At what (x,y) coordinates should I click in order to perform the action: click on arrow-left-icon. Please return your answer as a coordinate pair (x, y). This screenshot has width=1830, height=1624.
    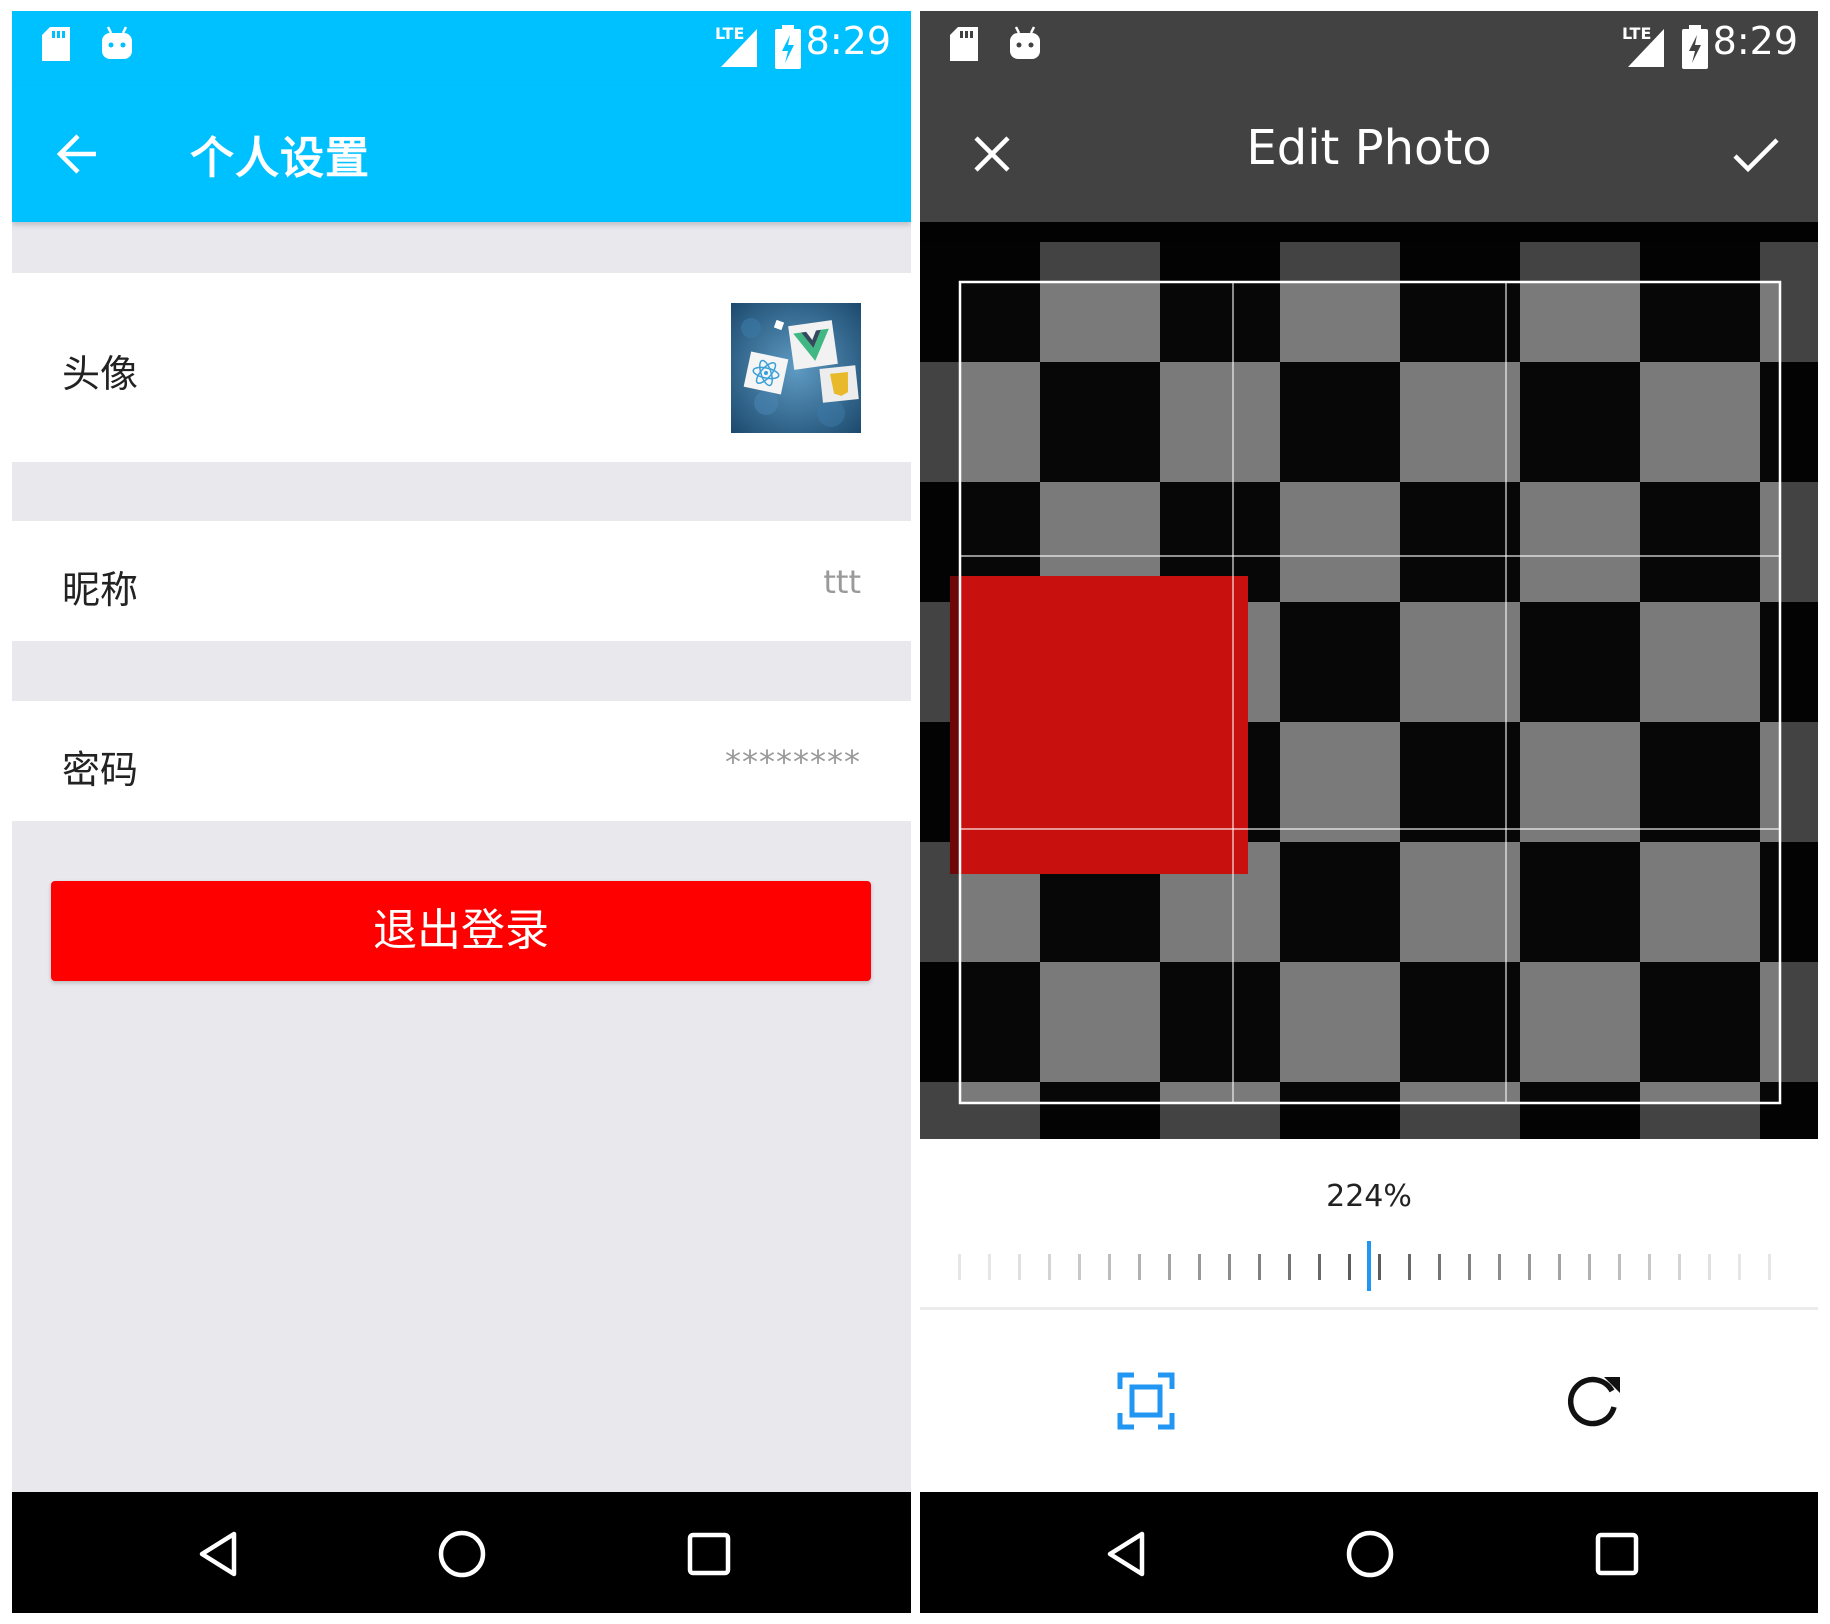
    Looking at the image, I should click on (78, 154).